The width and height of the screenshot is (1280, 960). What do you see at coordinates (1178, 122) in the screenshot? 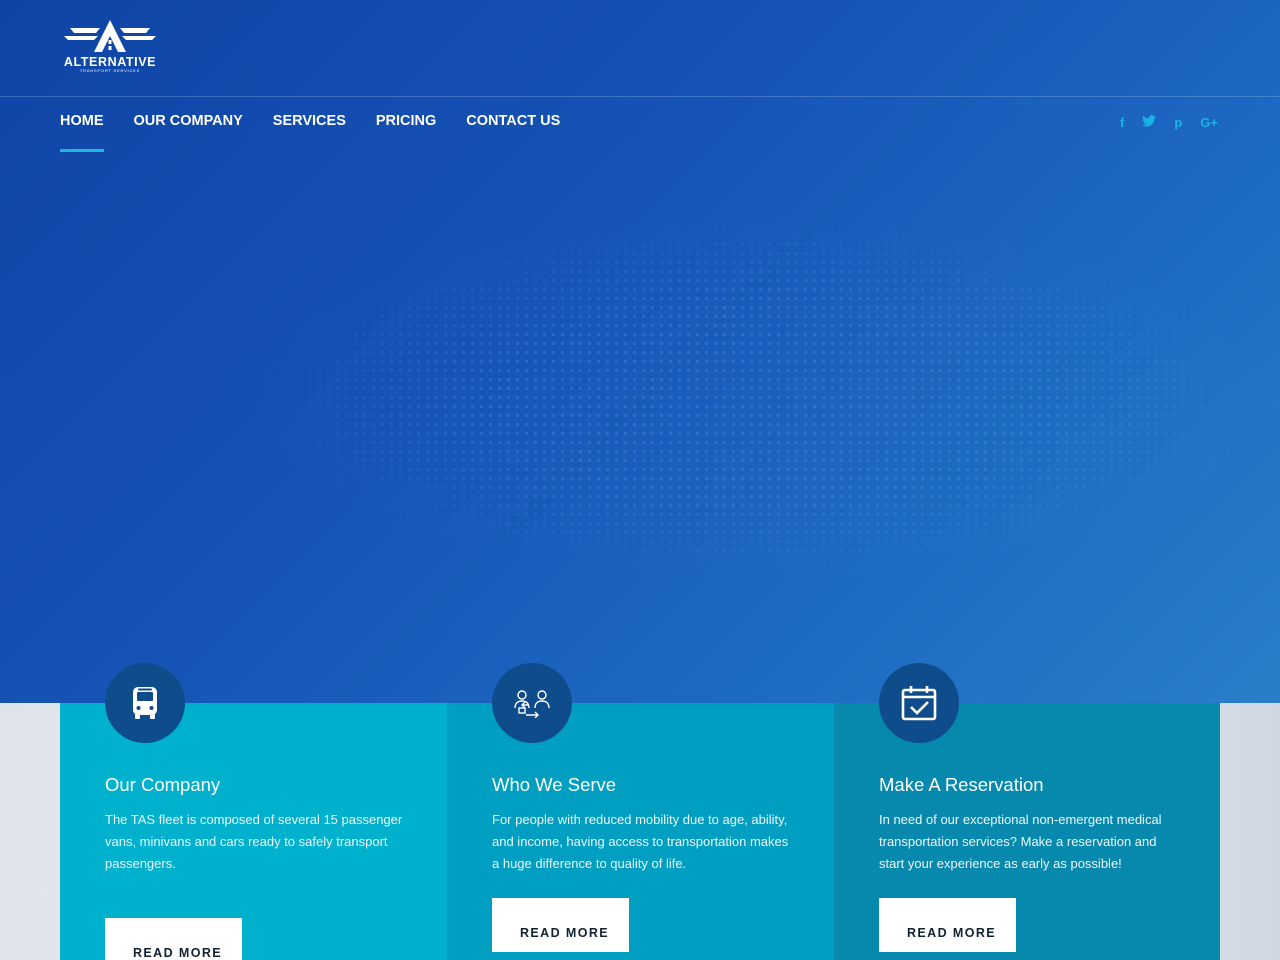
I see `pinterest-icon: p` at bounding box center [1178, 122].